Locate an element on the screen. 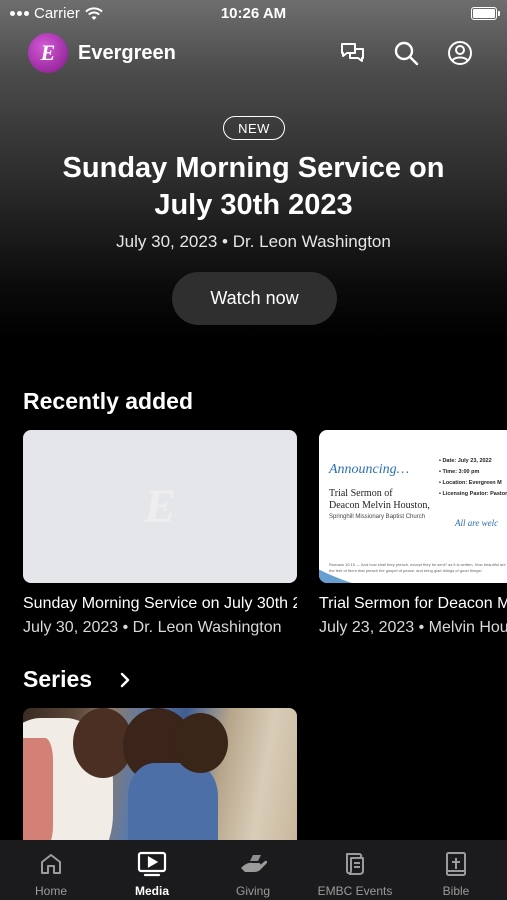  tab-home: Home is located at coordinates (51, 870).